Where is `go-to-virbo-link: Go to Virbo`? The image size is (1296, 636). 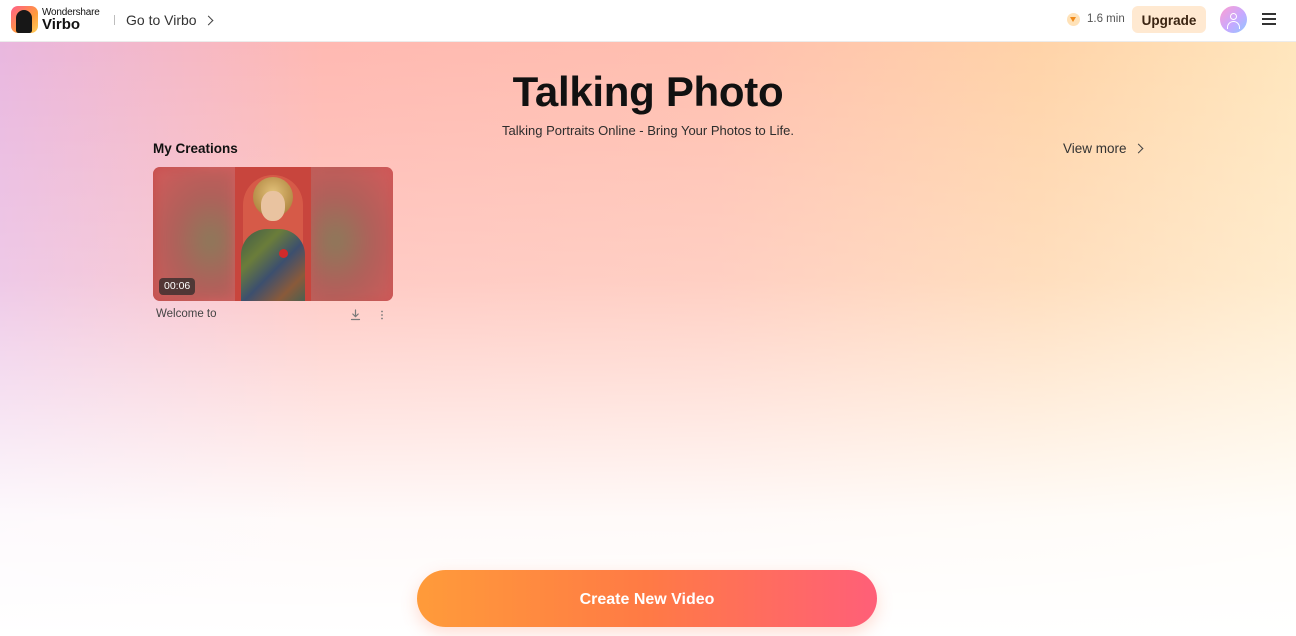 go-to-virbo-link: Go to Virbo is located at coordinates (170, 20).